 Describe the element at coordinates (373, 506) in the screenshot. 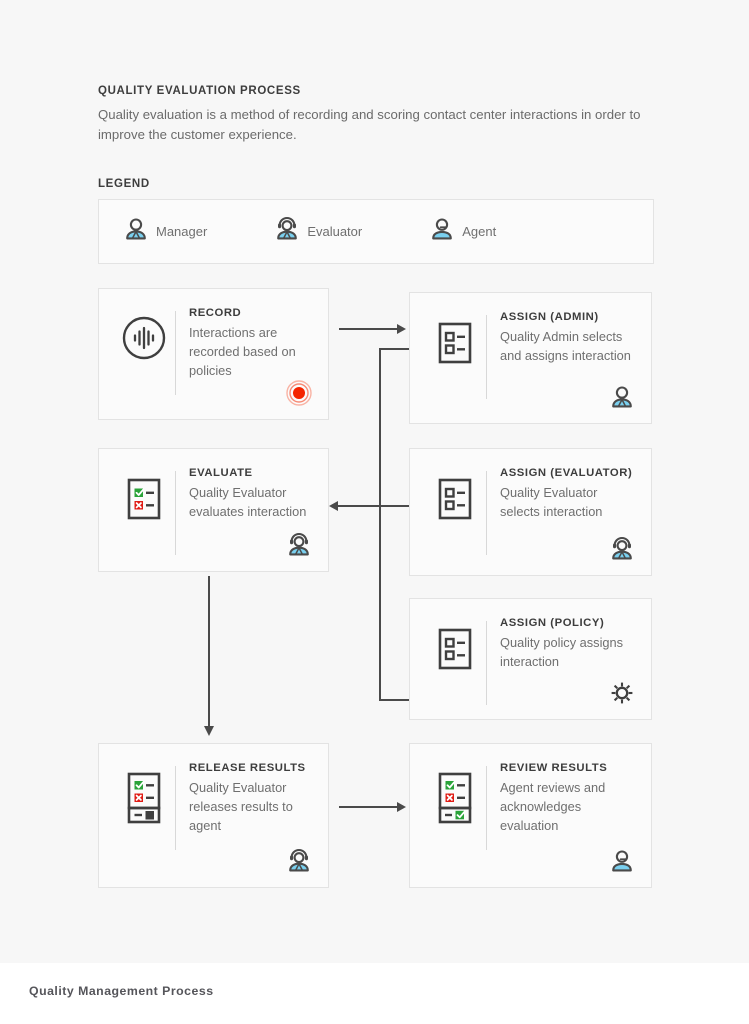

I see `connector-trunk-to-evaluate` at that location.